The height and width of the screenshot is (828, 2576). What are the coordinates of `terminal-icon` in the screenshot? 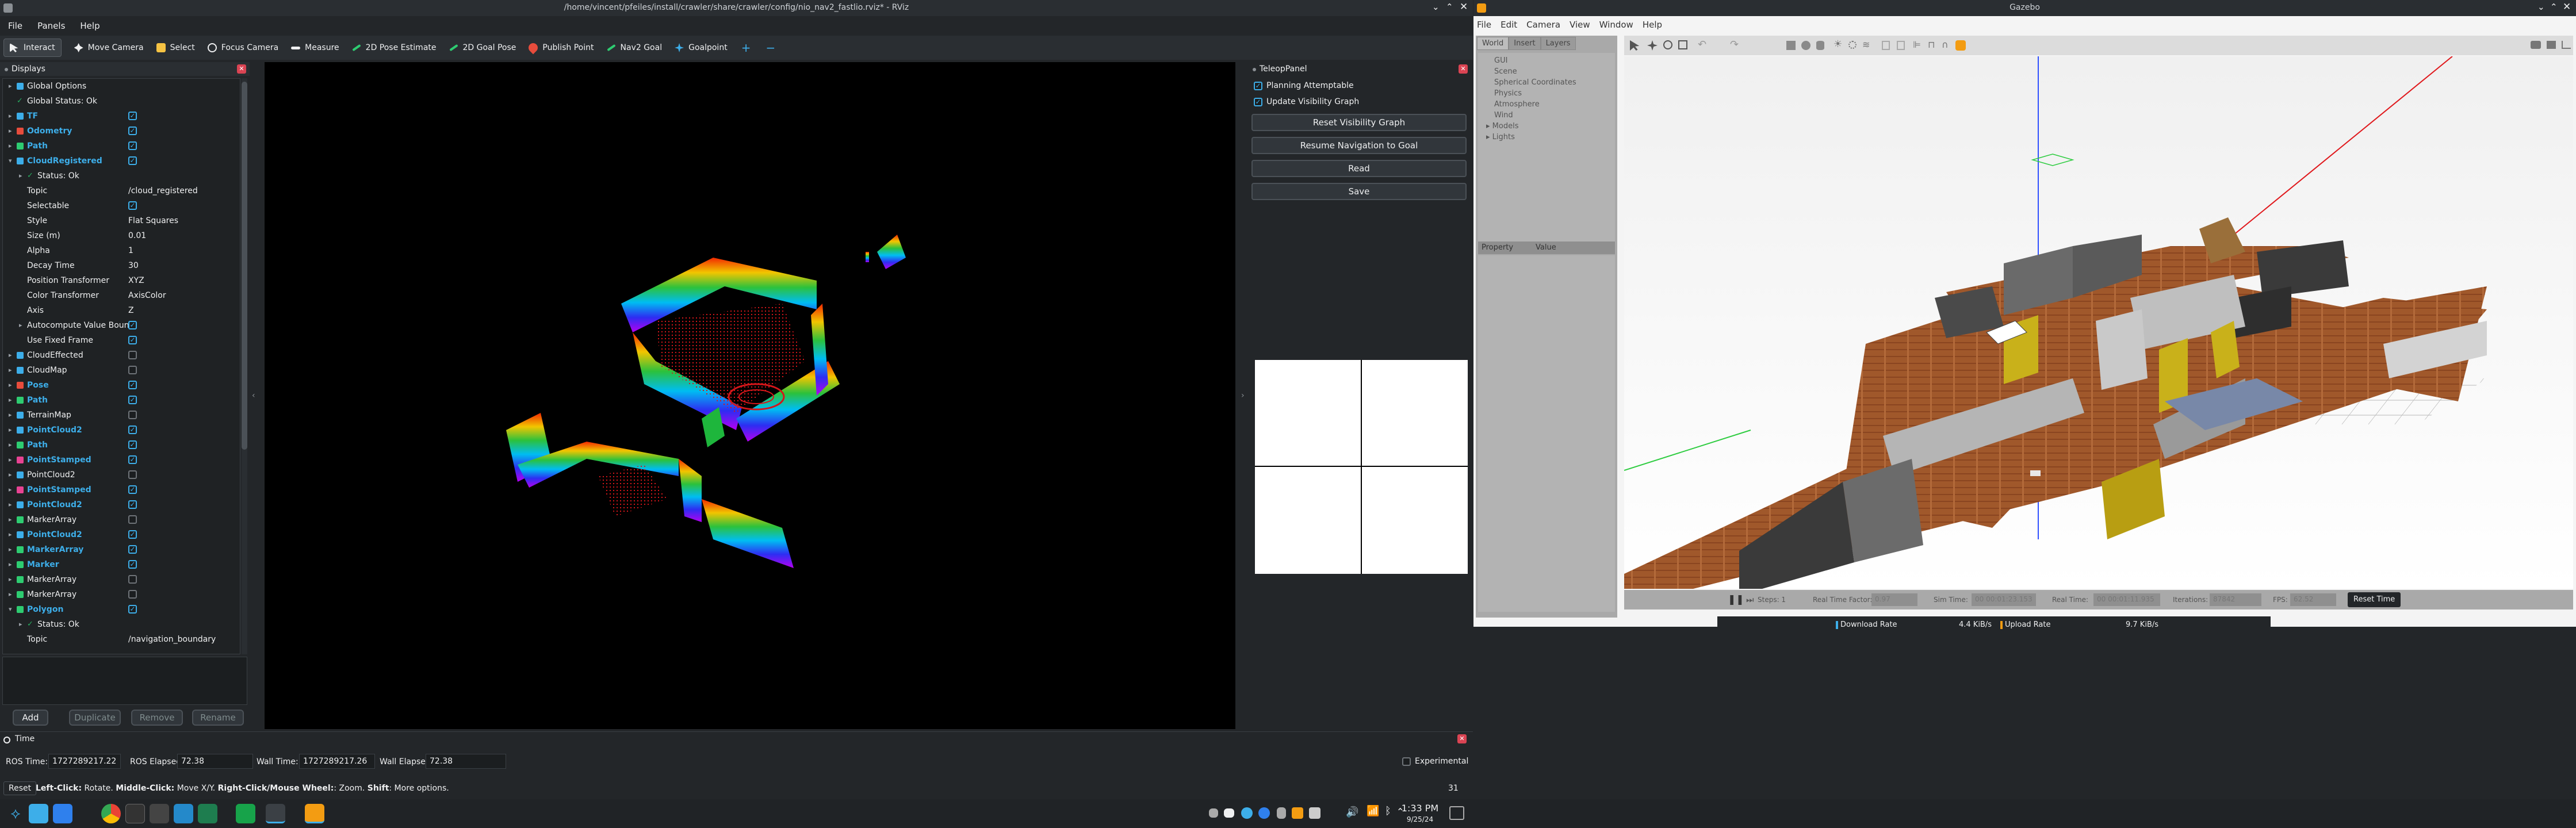 It's located at (135, 813).